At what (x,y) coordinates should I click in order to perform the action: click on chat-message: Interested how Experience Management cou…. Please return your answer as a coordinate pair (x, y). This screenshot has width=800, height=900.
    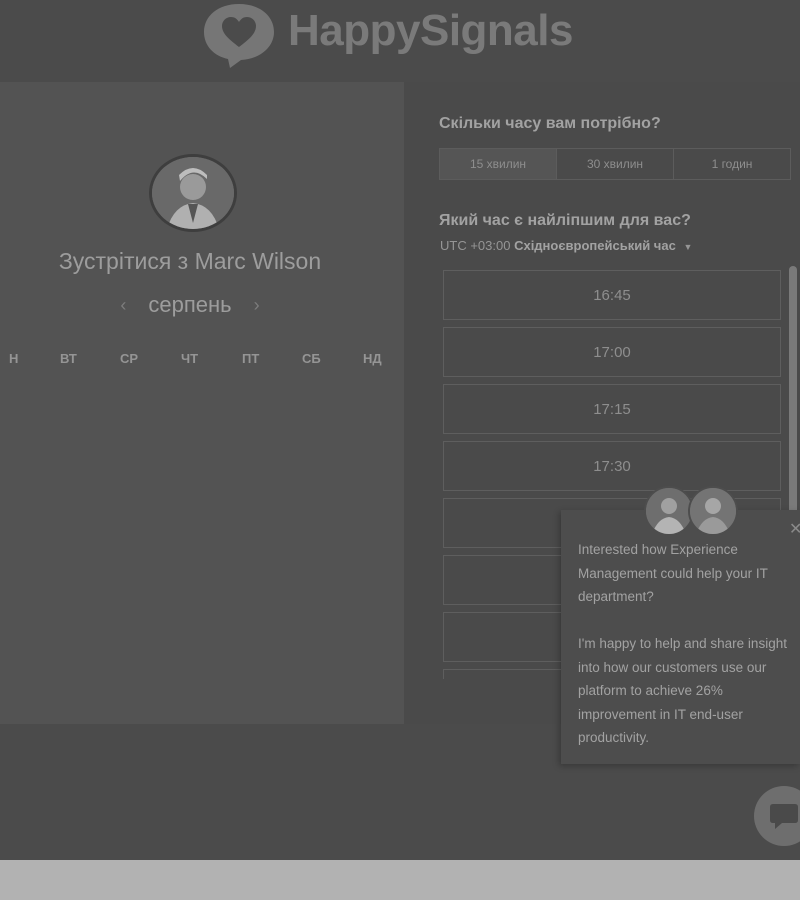
    Looking at the image, I should click on (688, 644).